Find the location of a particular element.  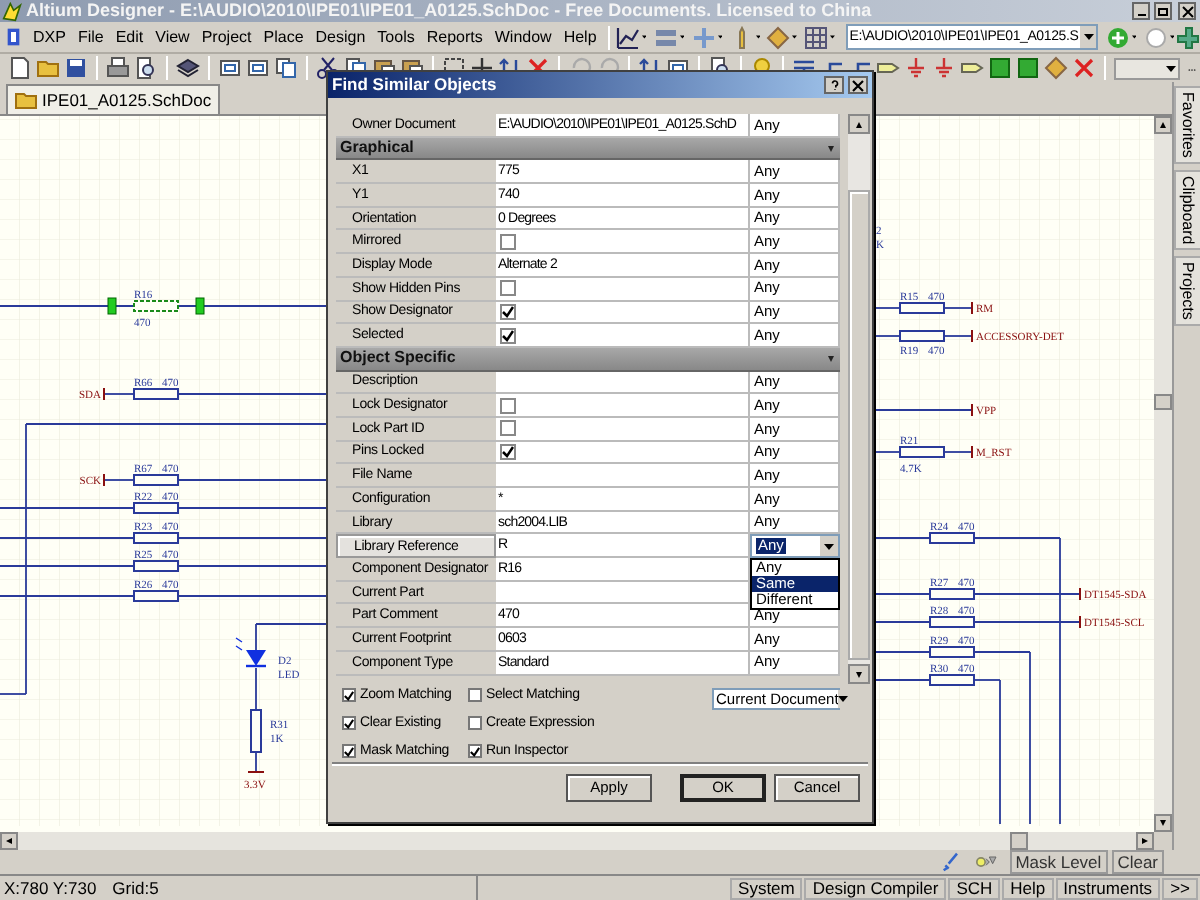

window-title: Altium Designer - E:\AUDIO\2010\IPE01\IPE01_A0125.SchDoc - Free Documents. Licensed to China is located at coordinates (449, 11).